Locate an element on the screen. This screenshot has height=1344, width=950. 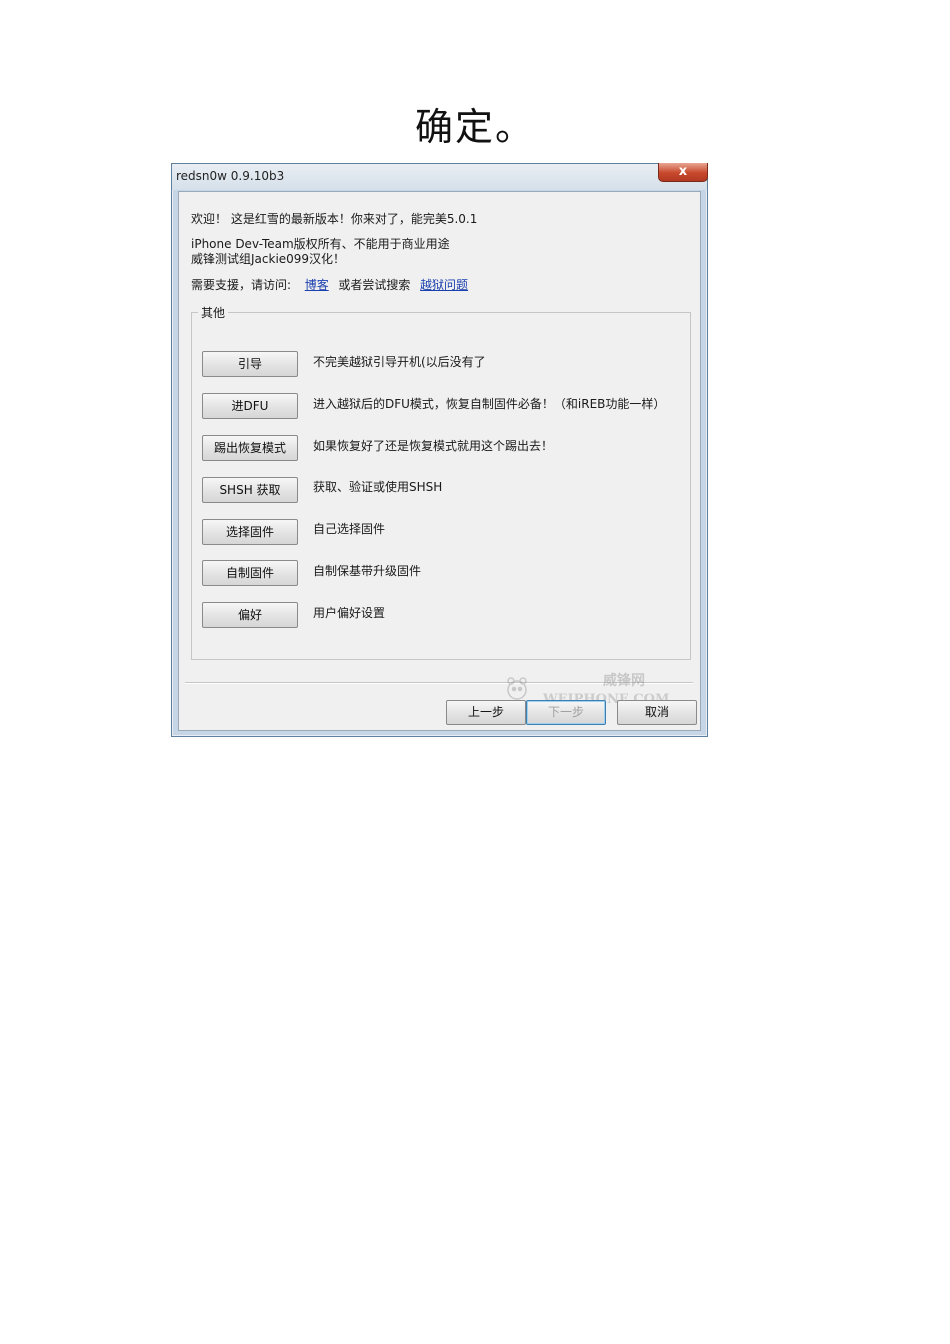
exit-recovery-button: 踢出恢复模式 is located at coordinates (250, 448).